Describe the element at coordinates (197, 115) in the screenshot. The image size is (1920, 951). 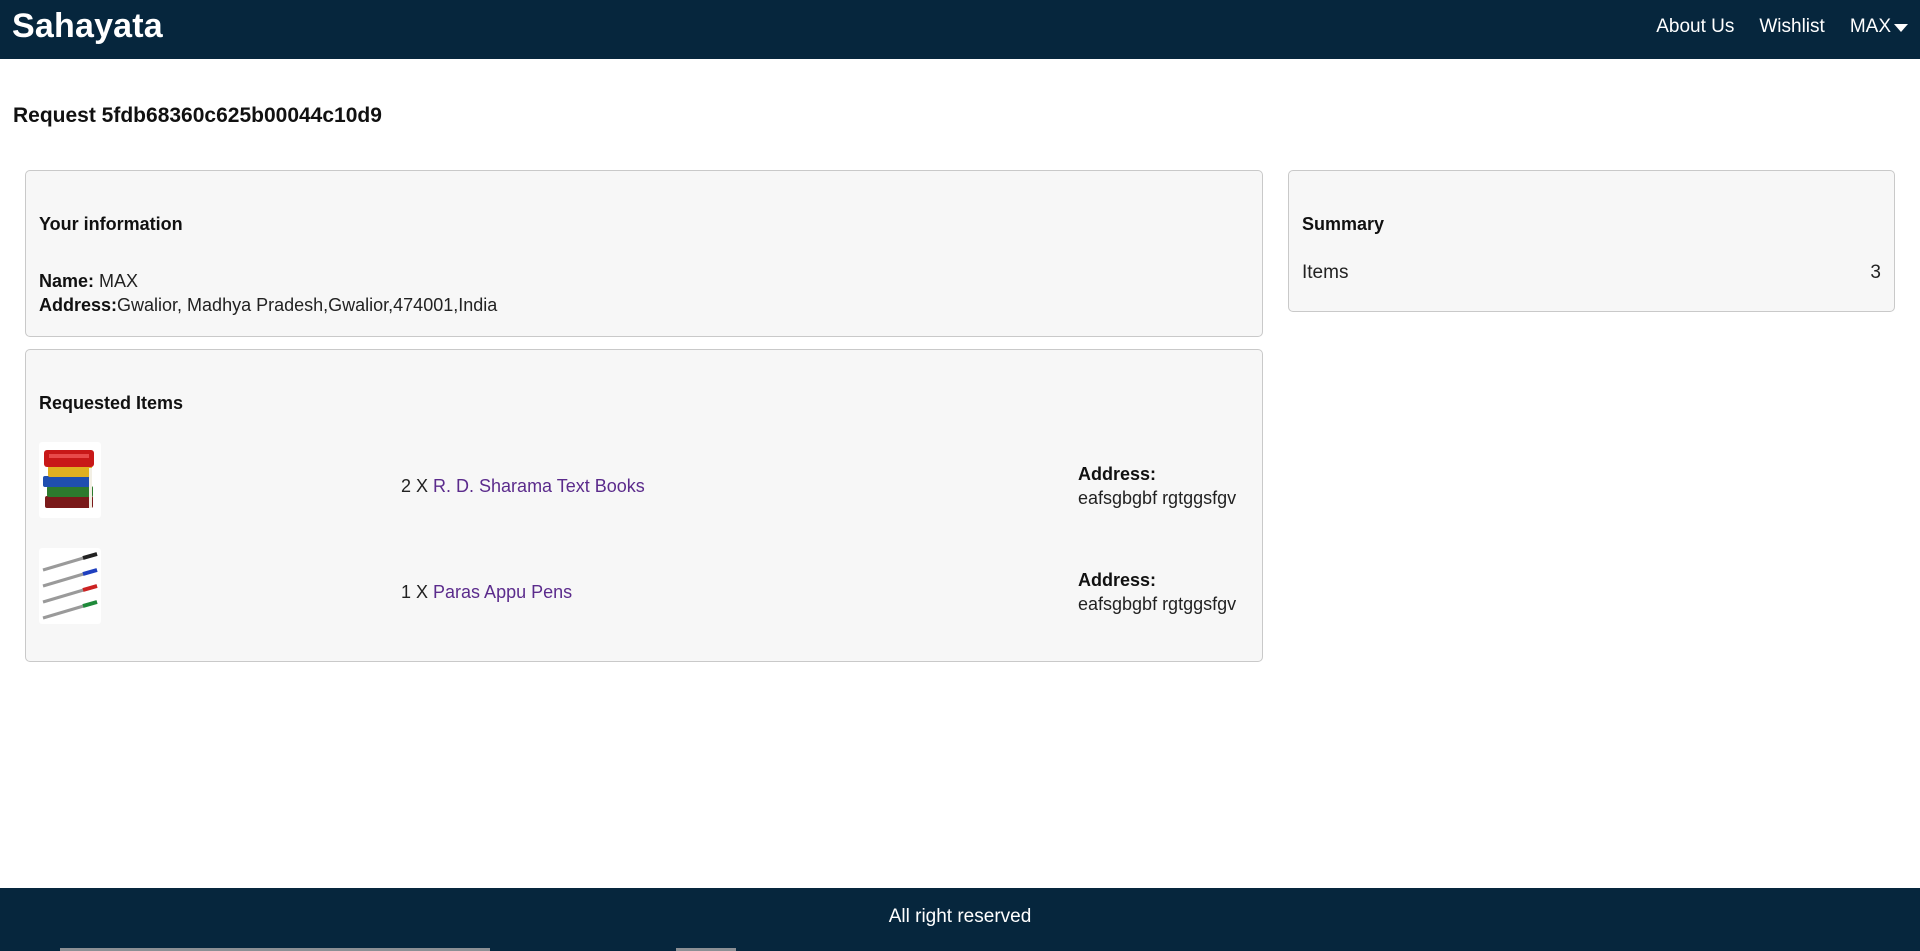
I see `page-title: Request 5fdb68360c625b00044c10d9` at that location.